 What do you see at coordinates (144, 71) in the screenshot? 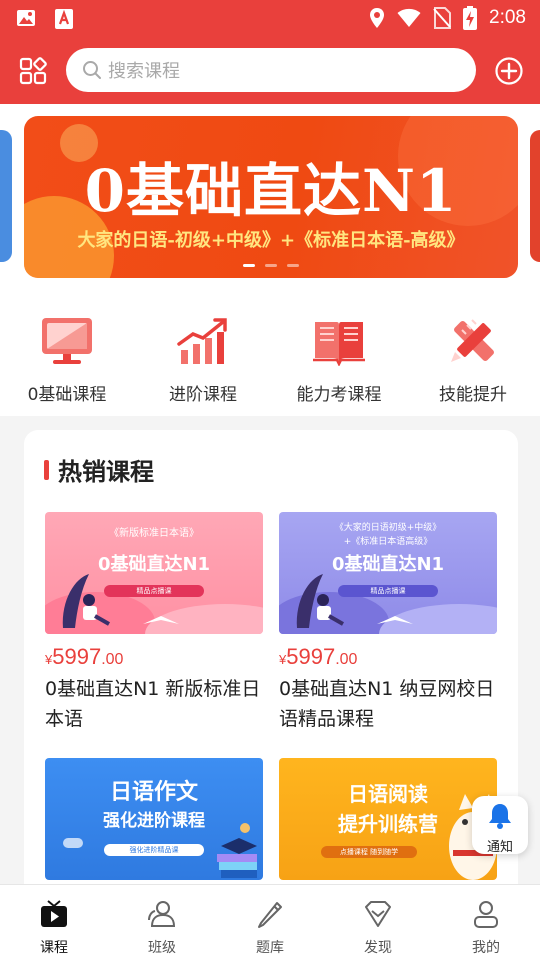
I see `search-placeholder: 搜索课程` at bounding box center [144, 71].